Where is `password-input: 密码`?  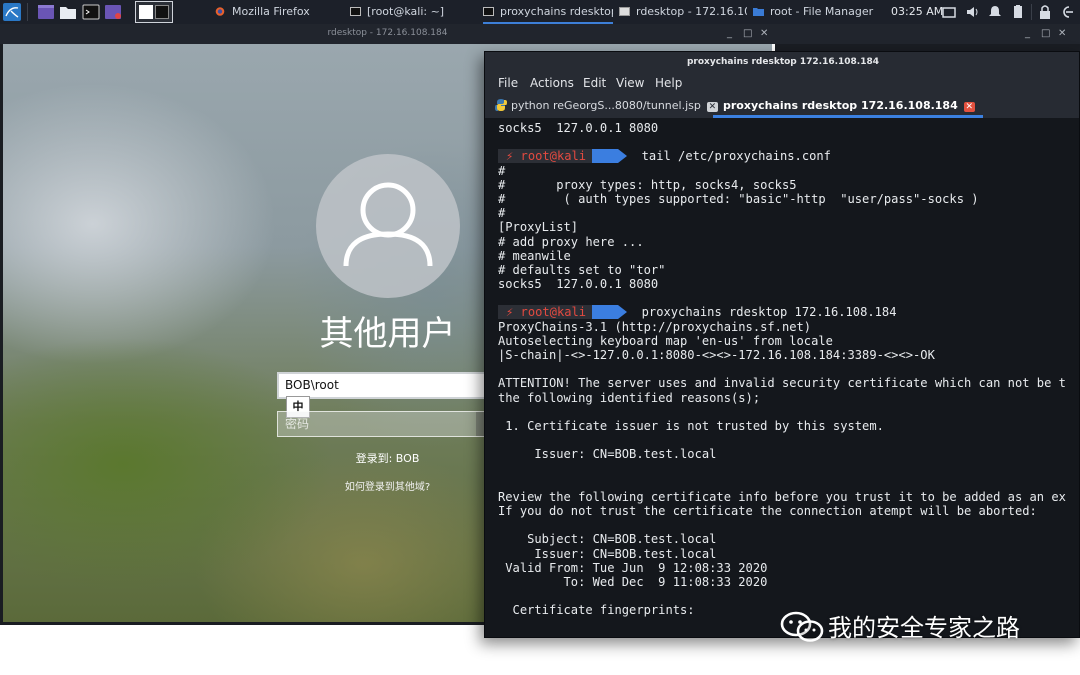 password-input: 密码 is located at coordinates (389, 424).